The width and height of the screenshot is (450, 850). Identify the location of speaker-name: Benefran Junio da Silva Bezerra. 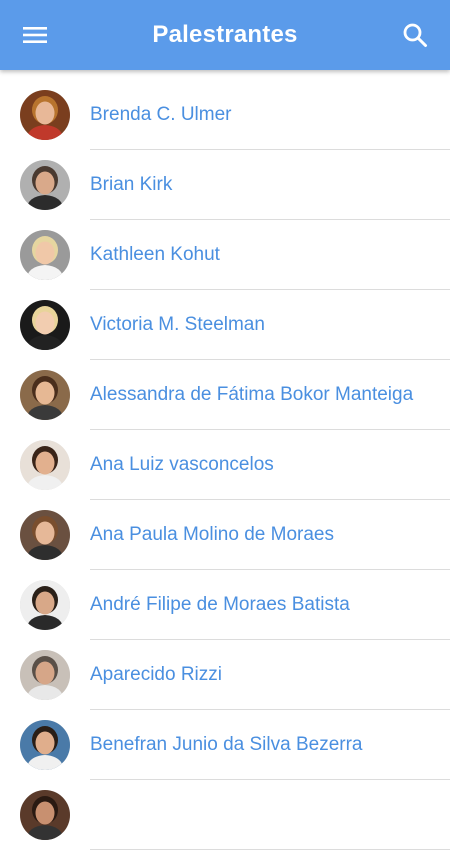
(226, 744).